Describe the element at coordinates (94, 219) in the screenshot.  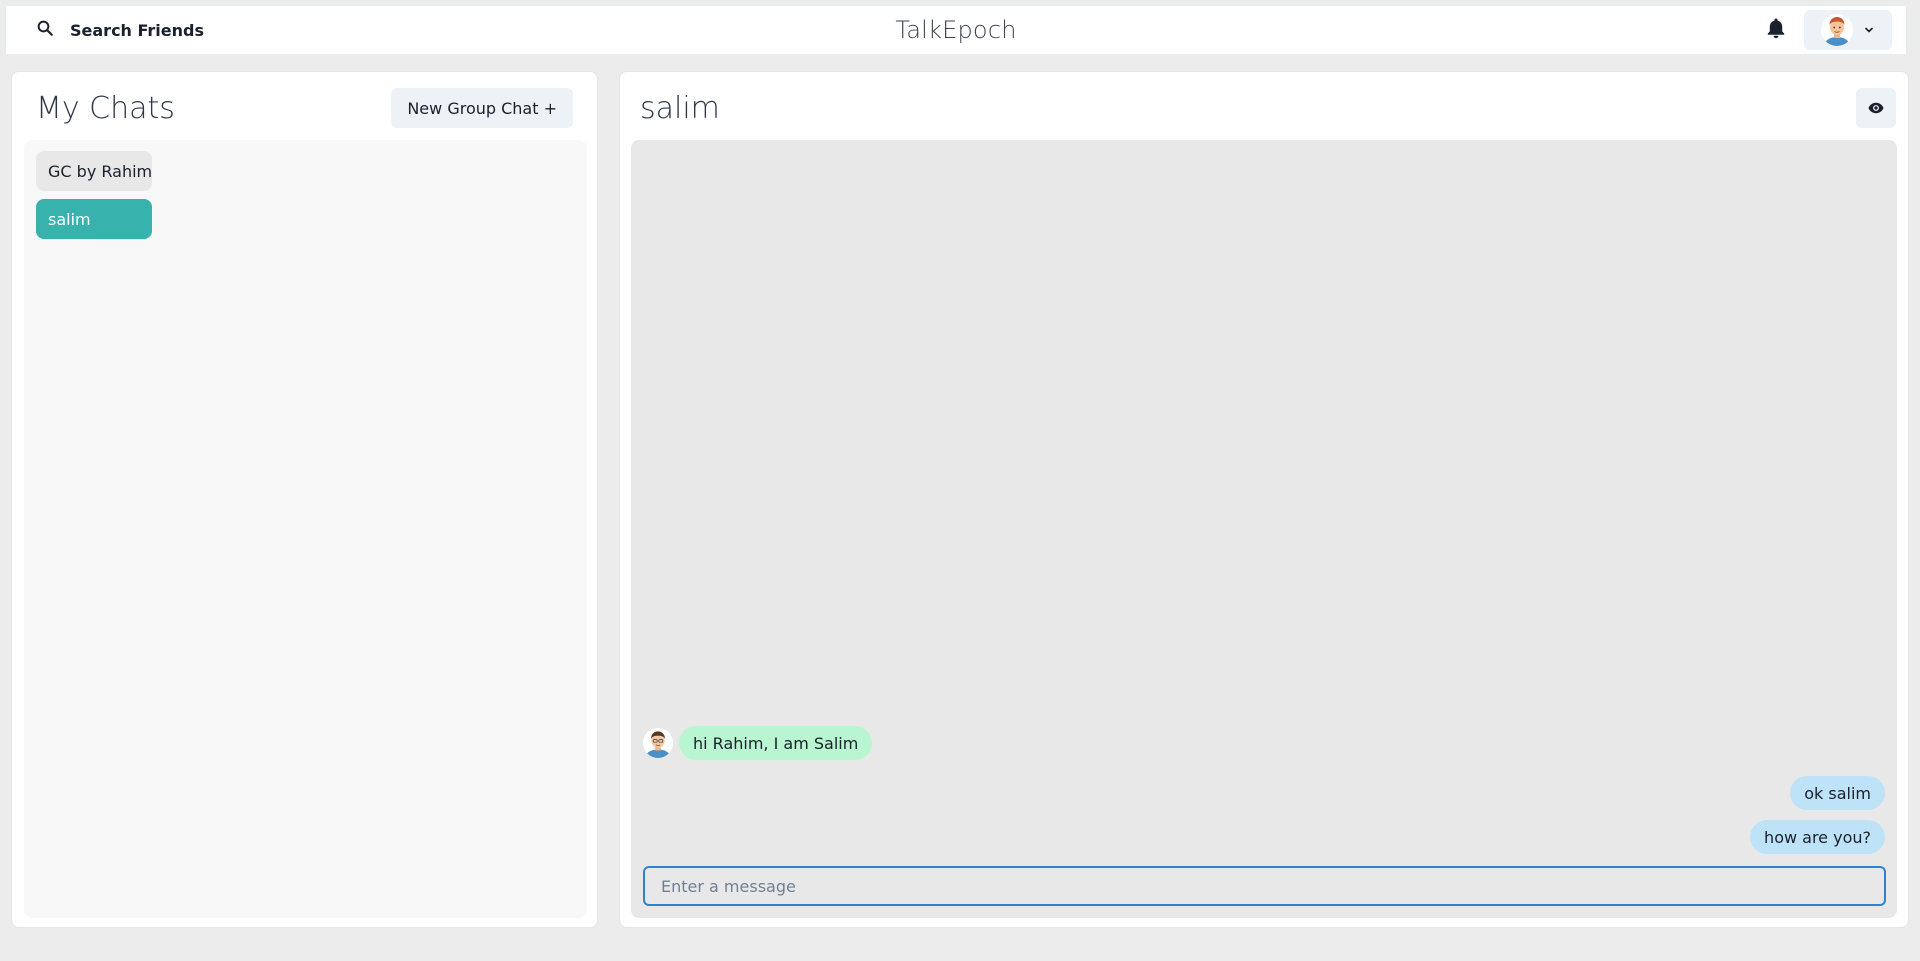
I see `chat-item-salim: salim` at that location.